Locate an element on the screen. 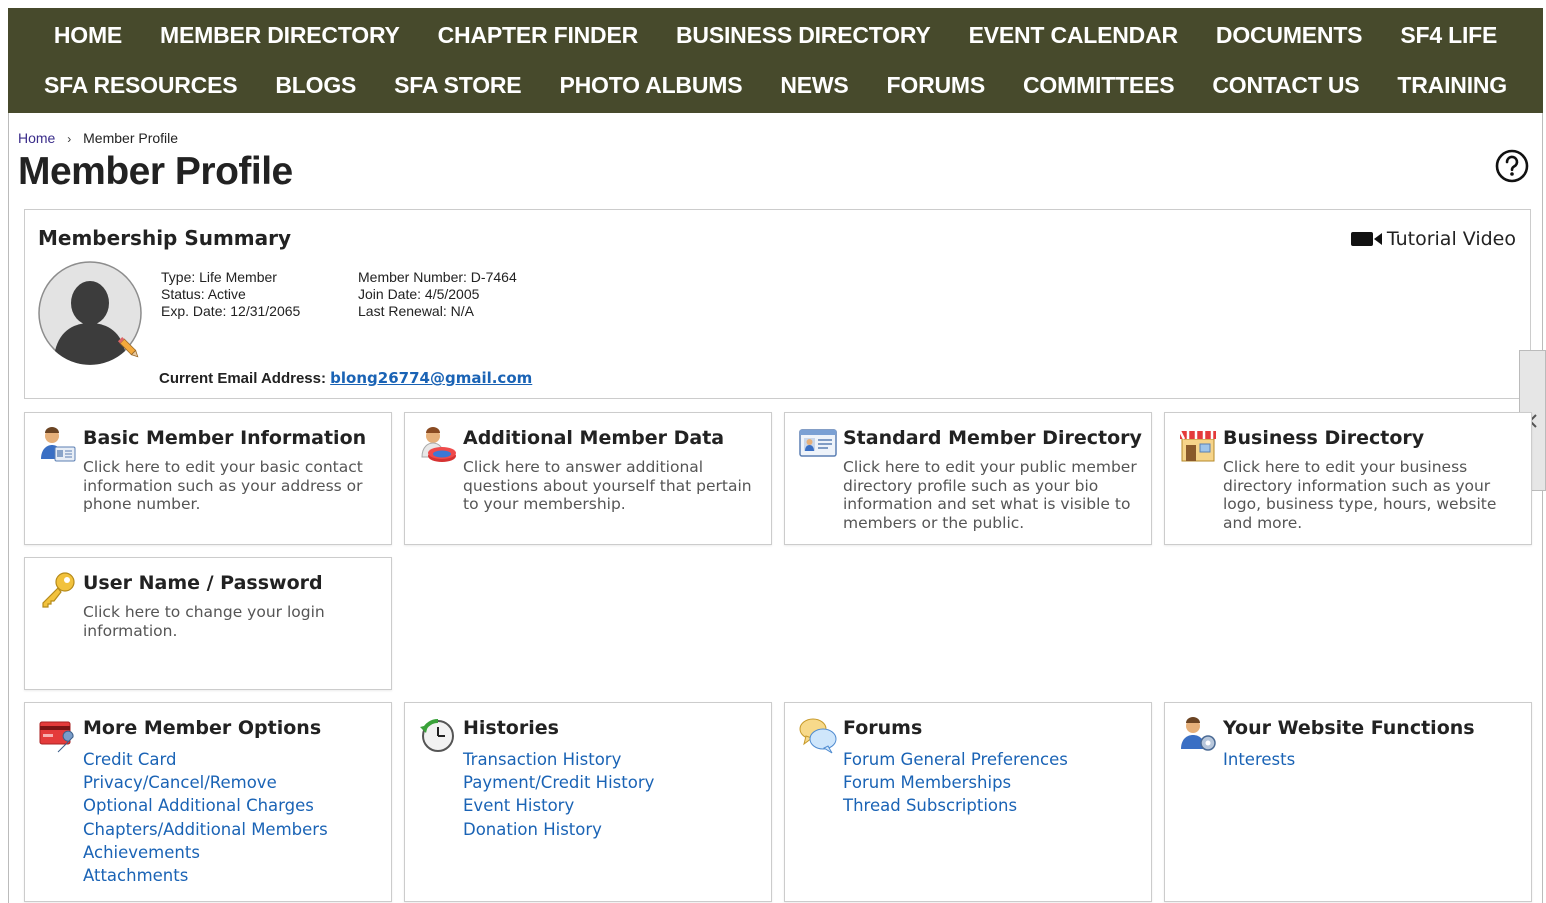 The width and height of the screenshot is (1546, 903). link-attachments: Attachments is located at coordinates (205, 875).